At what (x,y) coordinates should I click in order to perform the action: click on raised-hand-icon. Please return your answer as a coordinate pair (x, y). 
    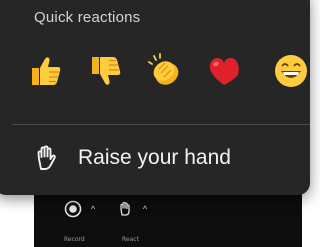
    Looking at the image, I should click on (46, 157).